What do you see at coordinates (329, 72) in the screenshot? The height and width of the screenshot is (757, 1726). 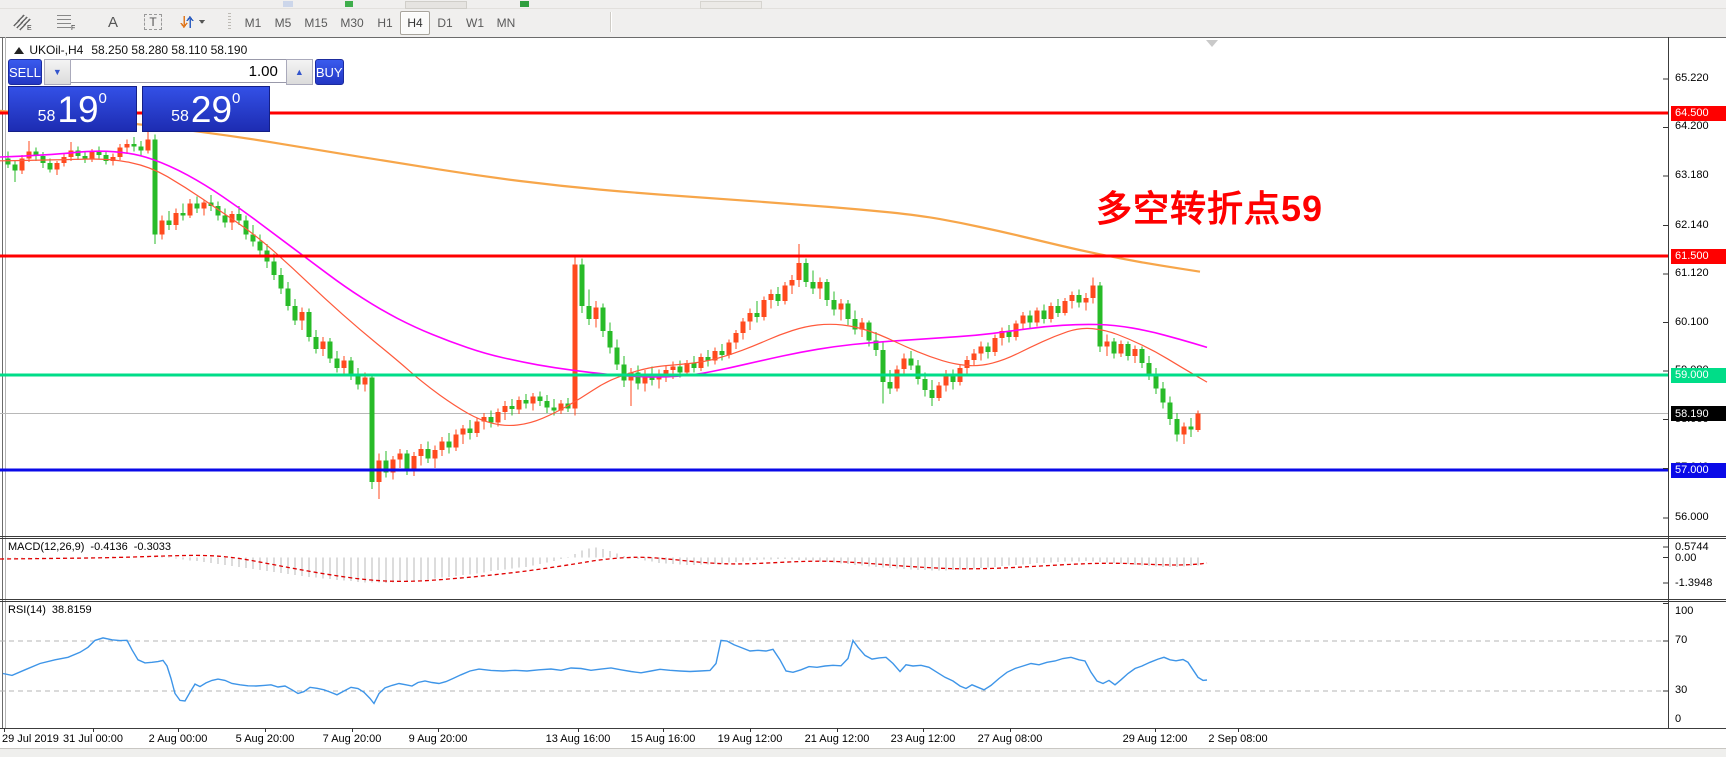 I see `buy-button: BUY` at bounding box center [329, 72].